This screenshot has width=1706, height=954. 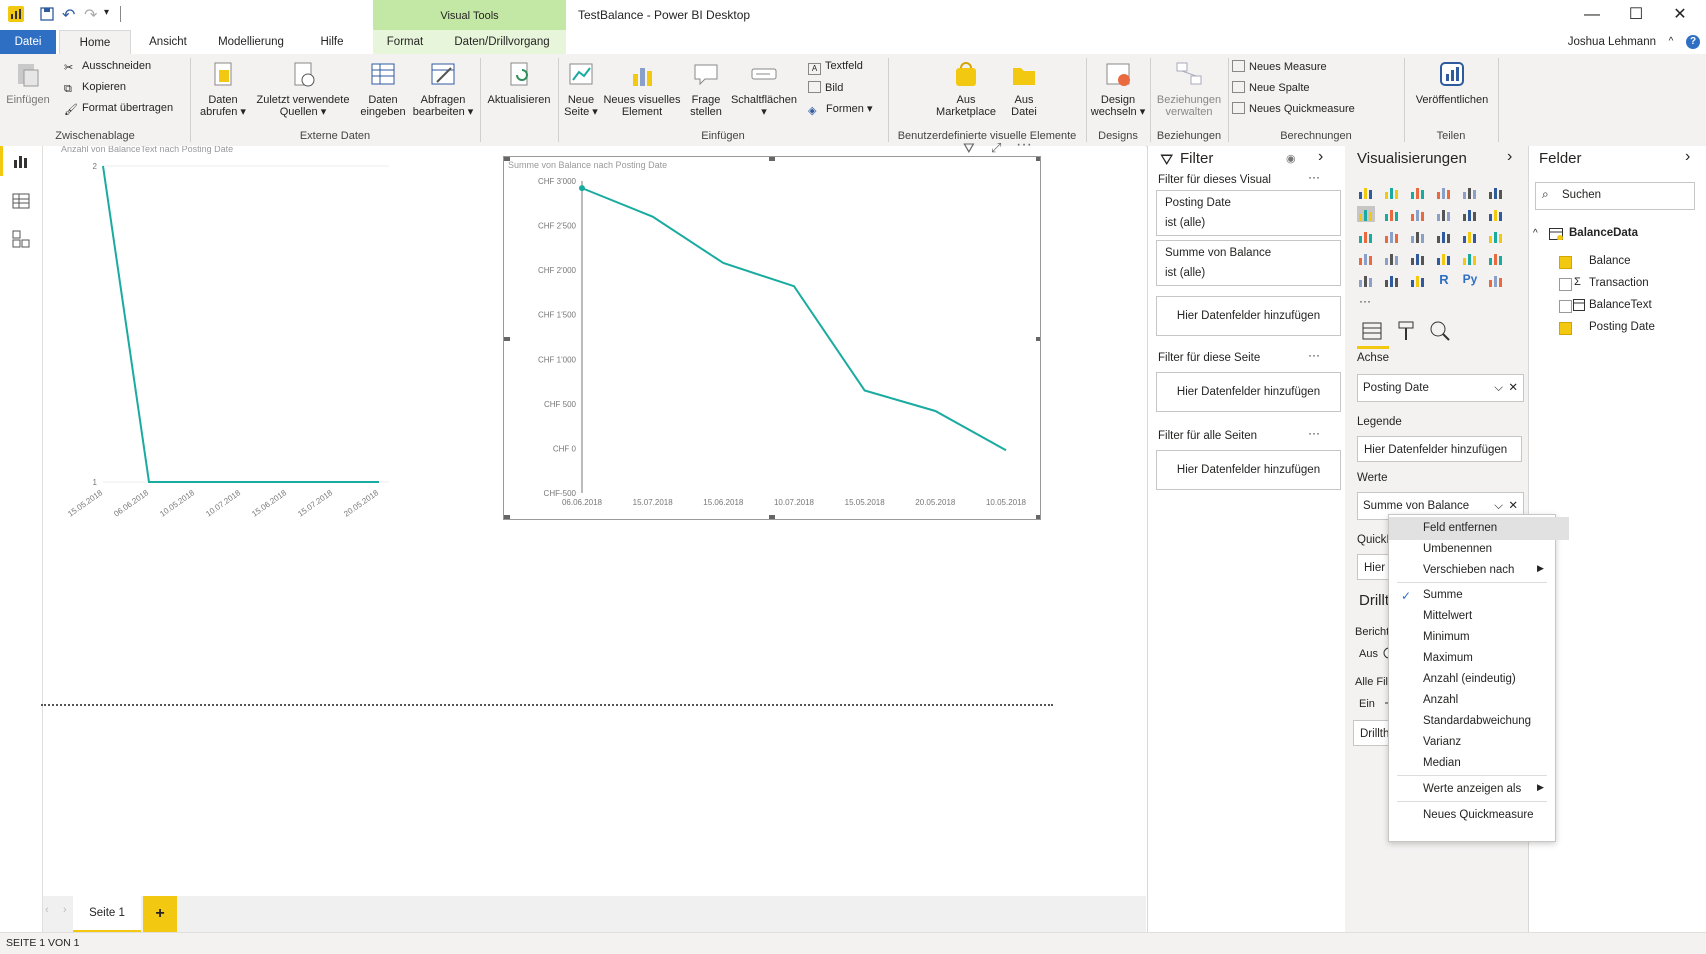 I want to click on format-painter-button: 🖌Format übertragen, so click(x=118, y=108).